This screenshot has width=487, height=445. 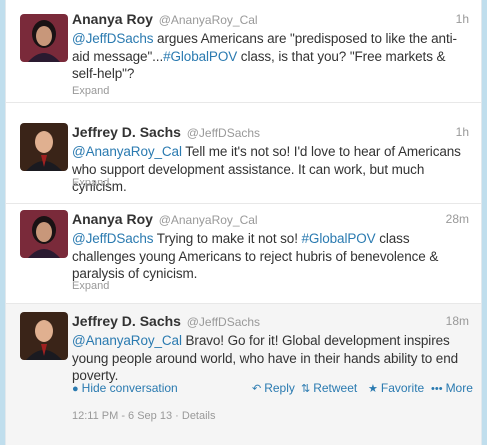 I want to click on retweet-button: ⇅ Retweet, so click(x=329, y=388).